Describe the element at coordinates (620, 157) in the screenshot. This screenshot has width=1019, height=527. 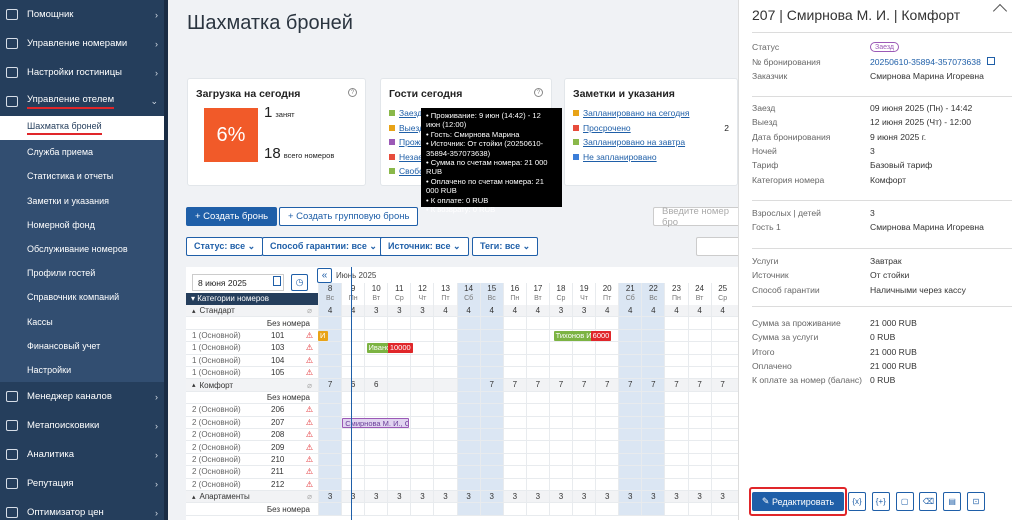
I see `card-row-link: Не запланировано` at that location.